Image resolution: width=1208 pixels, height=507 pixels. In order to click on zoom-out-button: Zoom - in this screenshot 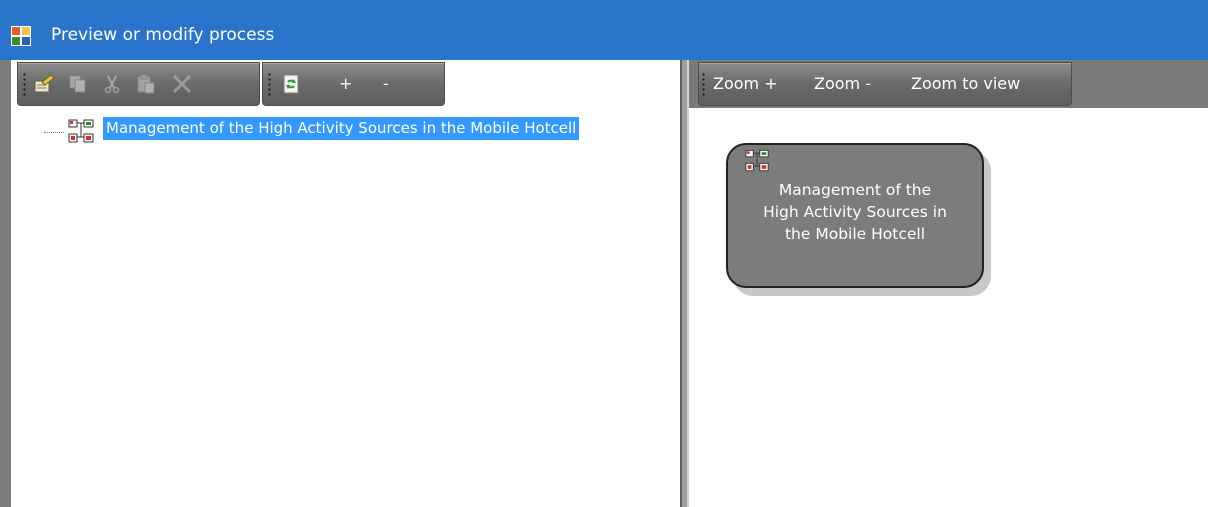, I will do `click(842, 83)`.